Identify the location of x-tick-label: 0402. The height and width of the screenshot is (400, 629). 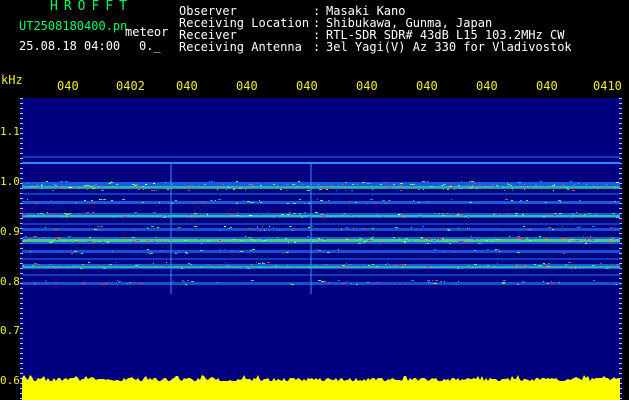
(130, 86).